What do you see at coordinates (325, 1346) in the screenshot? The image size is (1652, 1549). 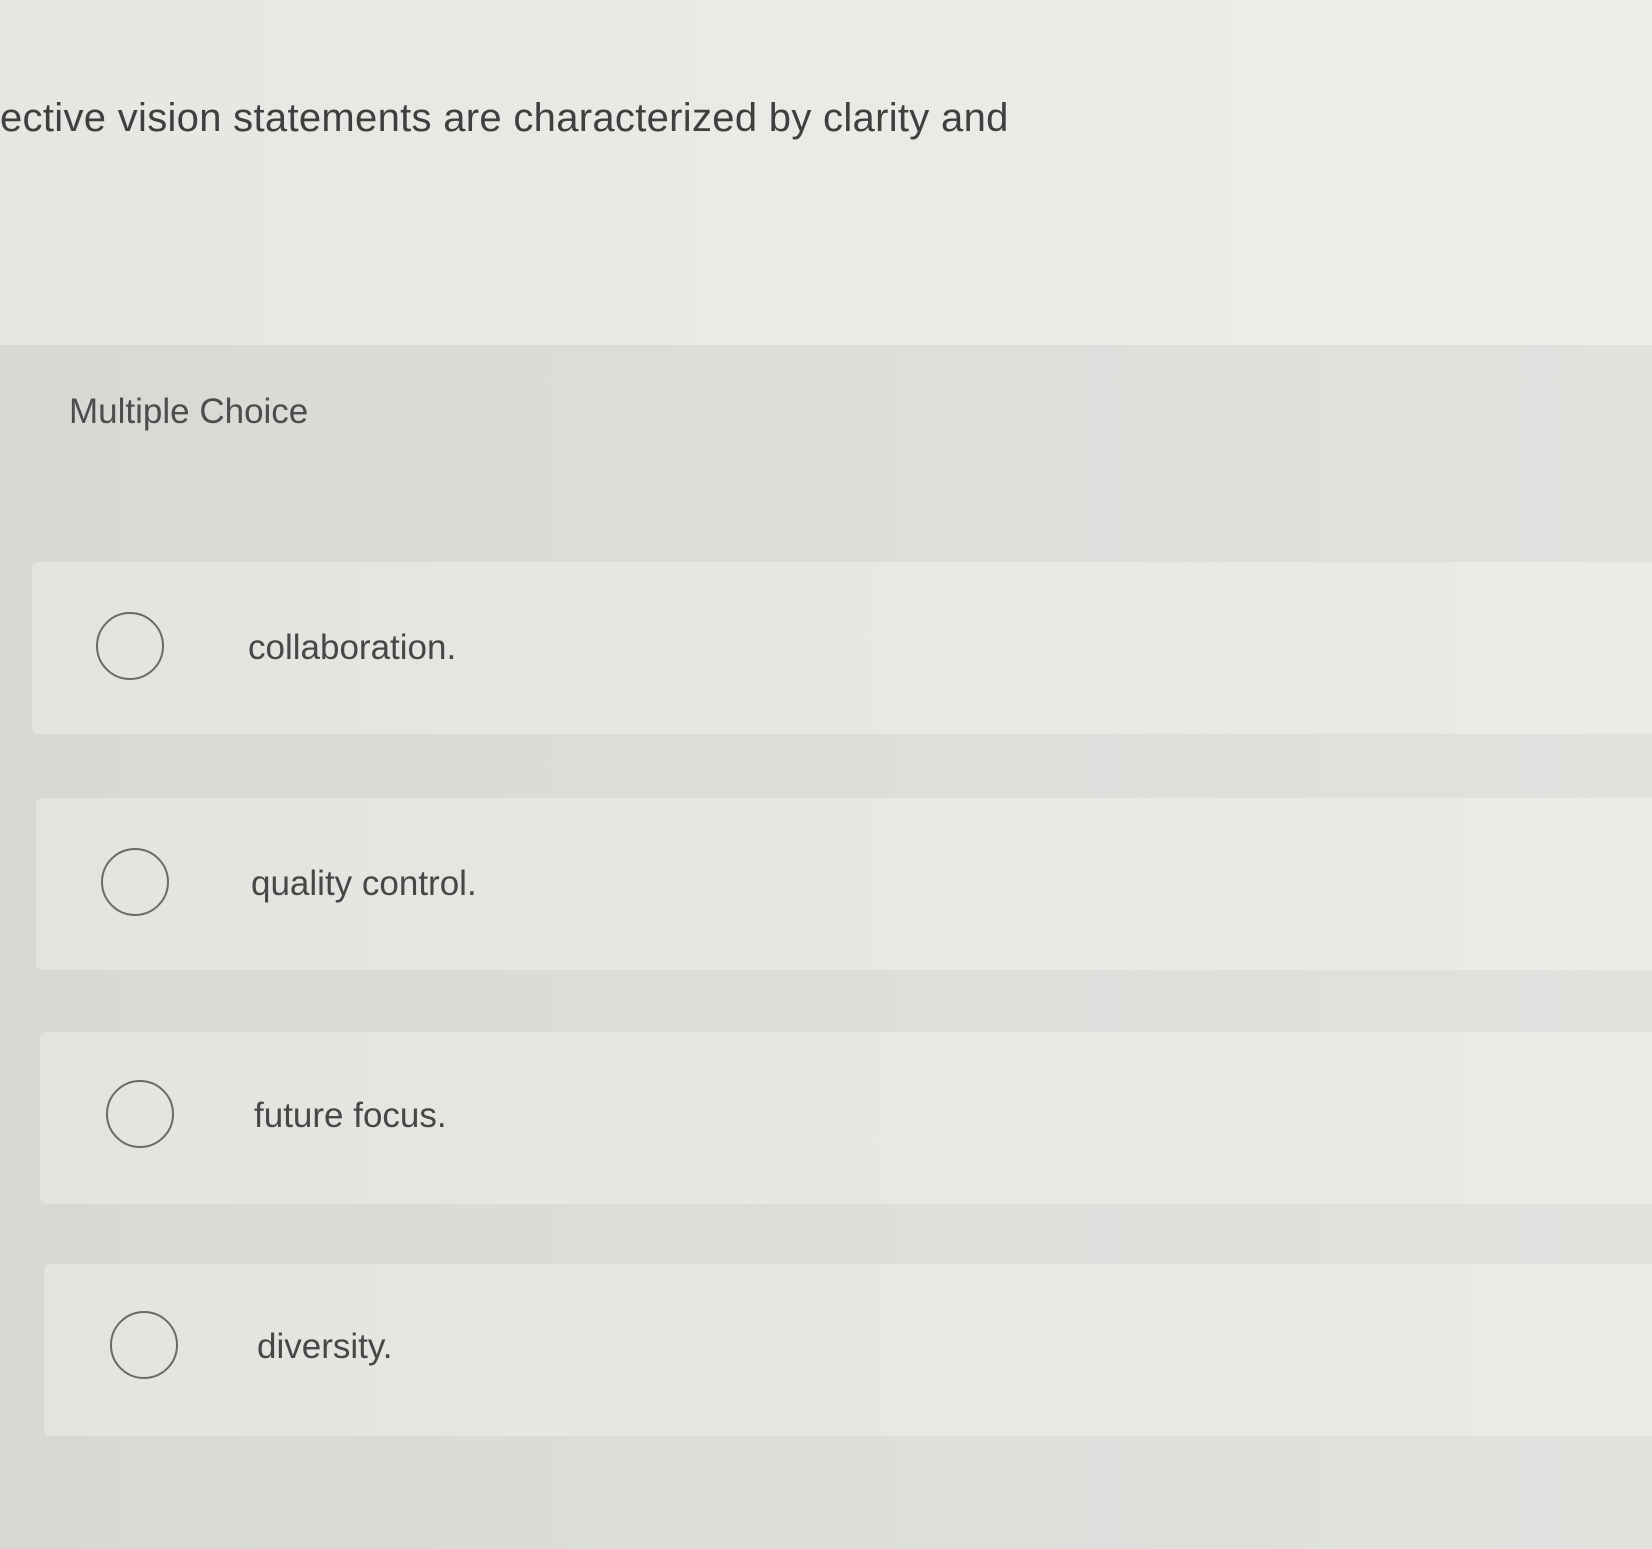 I see `answer-option-label: diversity.` at bounding box center [325, 1346].